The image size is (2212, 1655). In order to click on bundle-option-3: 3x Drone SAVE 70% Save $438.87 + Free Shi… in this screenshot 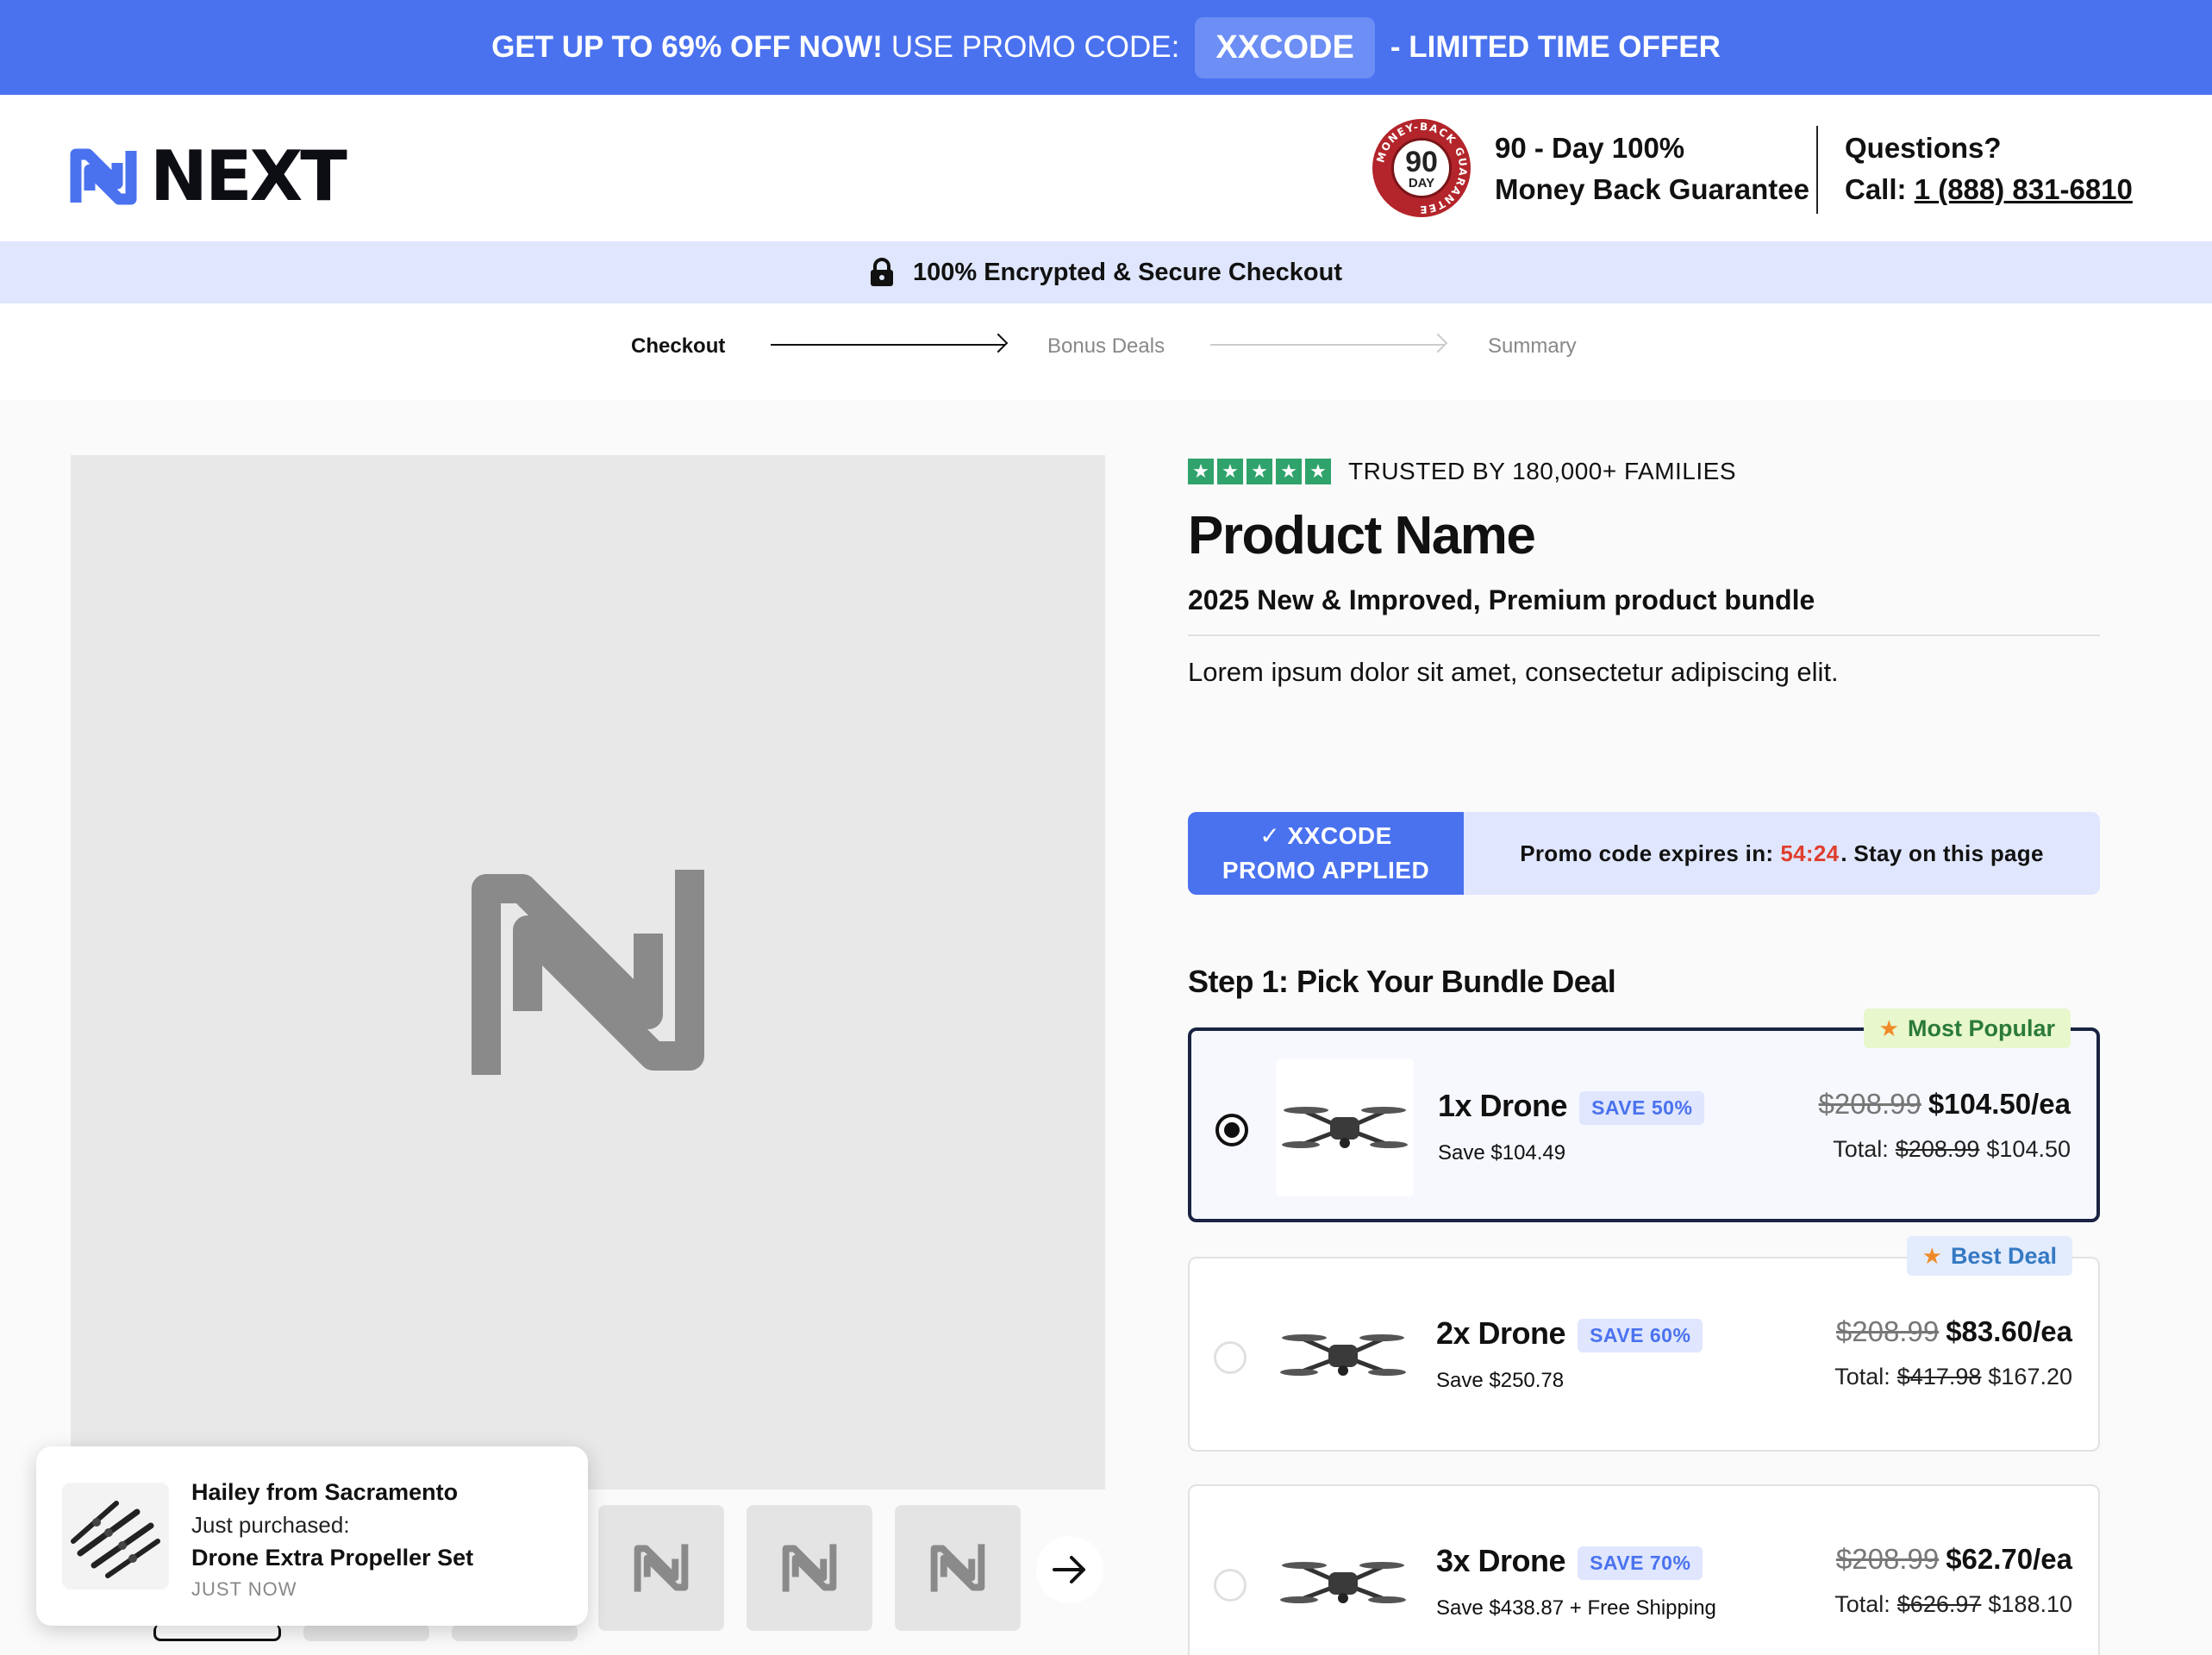, I will do `click(1644, 1569)`.